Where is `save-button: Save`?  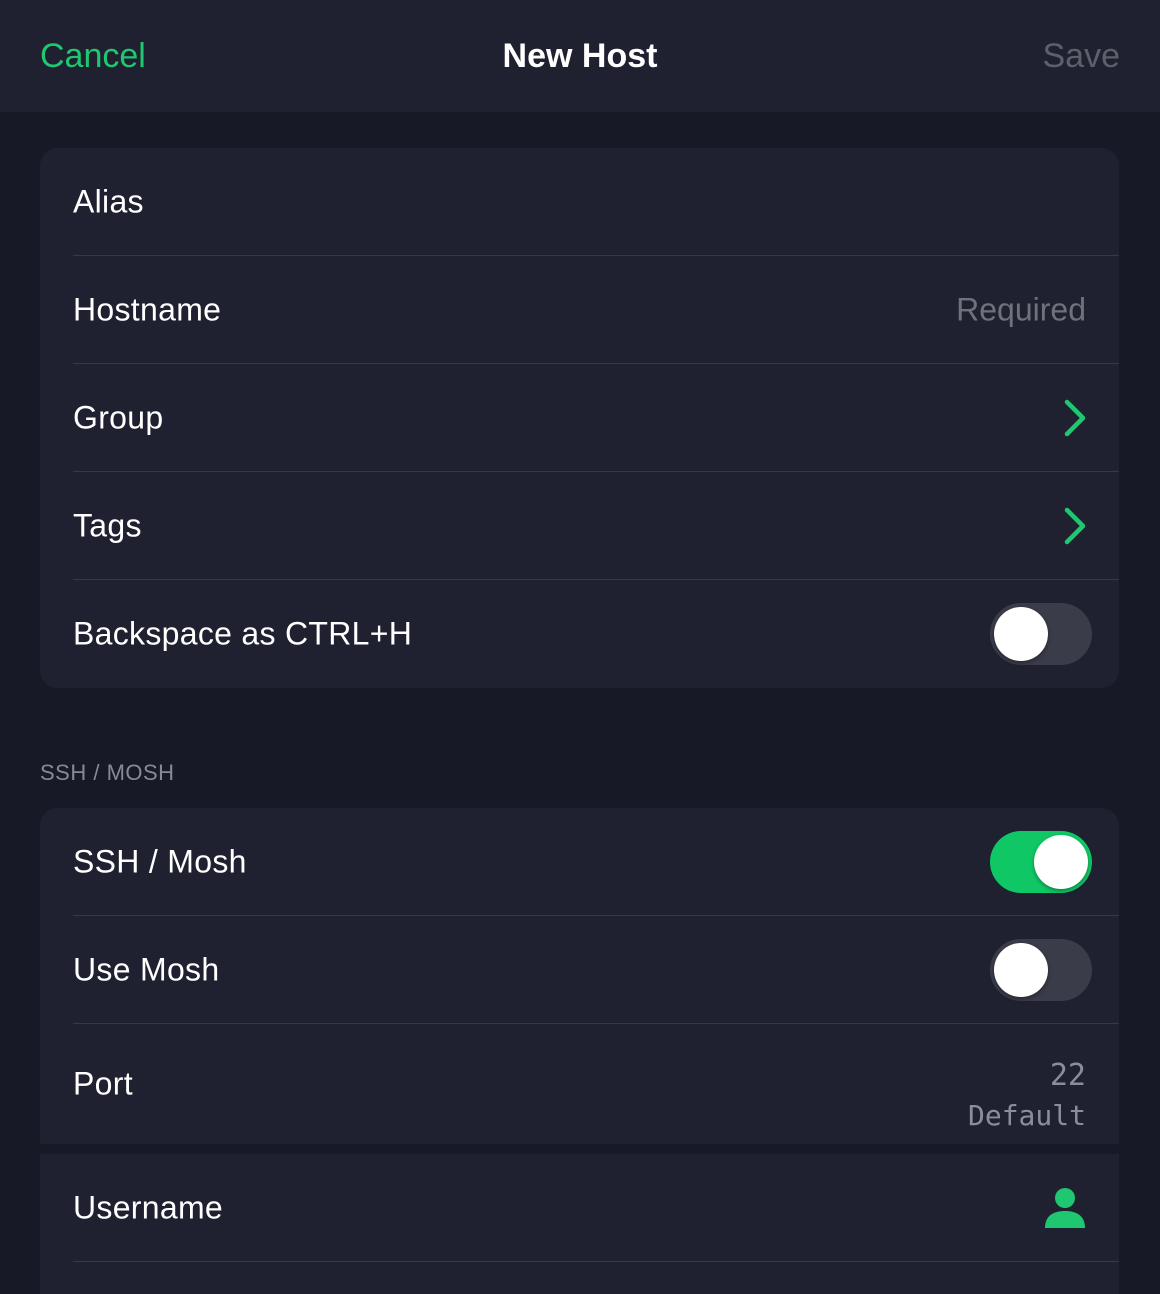
save-button: Save is located at coordinates (1082, 56).